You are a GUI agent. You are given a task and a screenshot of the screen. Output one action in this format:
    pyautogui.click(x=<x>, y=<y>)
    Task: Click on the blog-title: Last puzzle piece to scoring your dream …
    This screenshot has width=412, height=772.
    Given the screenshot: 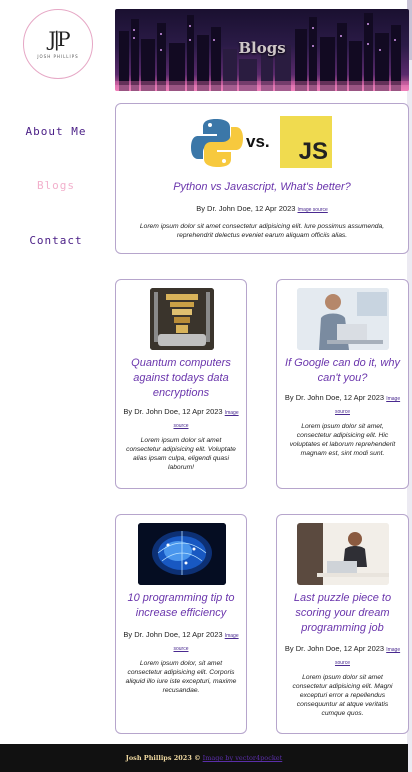 What is the action you would take?
    pyautogui.click(x=342, y=613)
    